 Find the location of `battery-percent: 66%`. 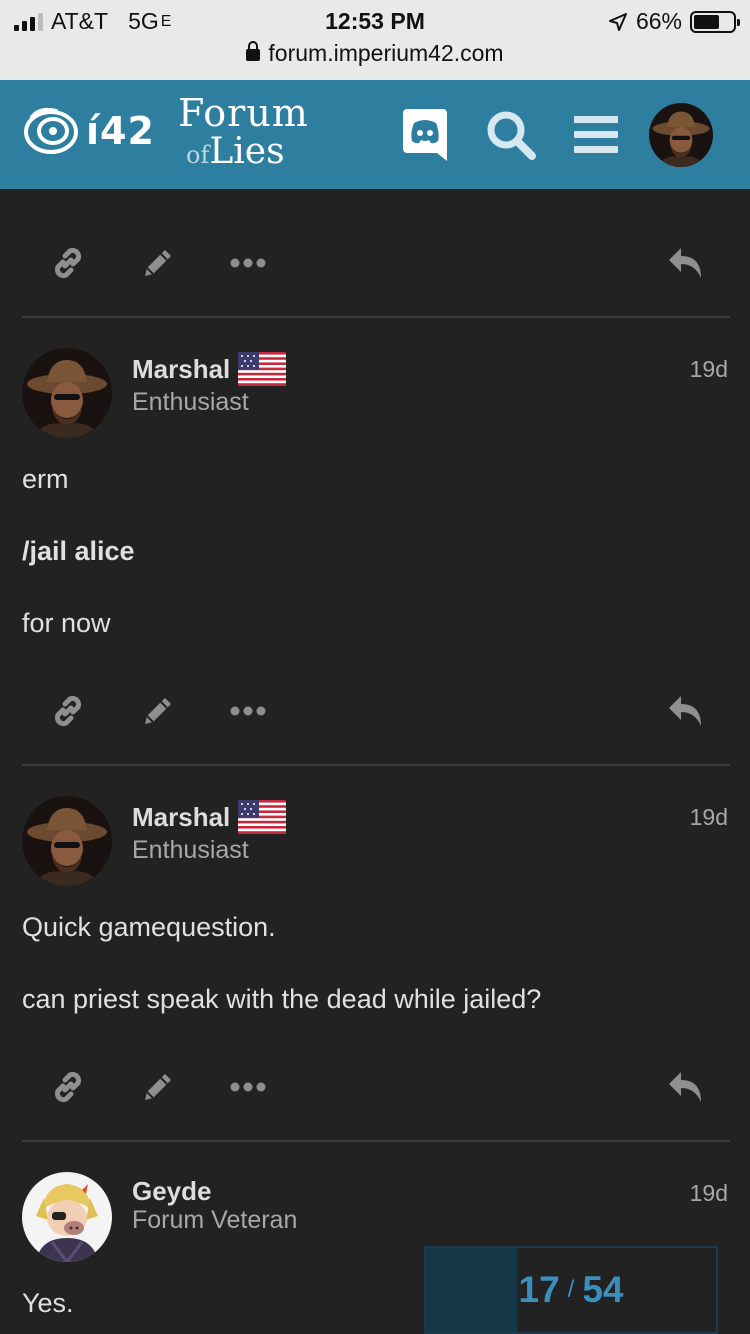

battery-percent: 66% is located at coordinates (658, 21).